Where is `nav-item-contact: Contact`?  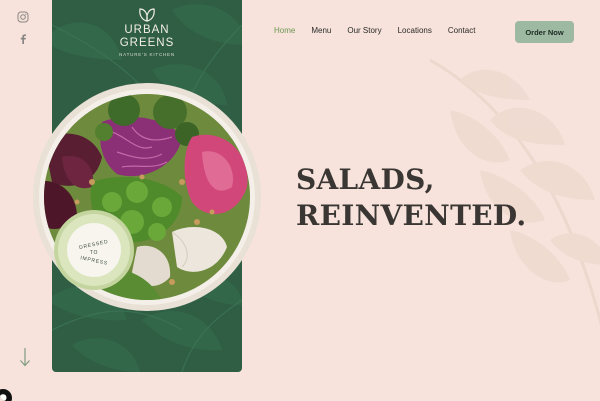
nav-item-contact: Contact is located at coordinates (462, 30).